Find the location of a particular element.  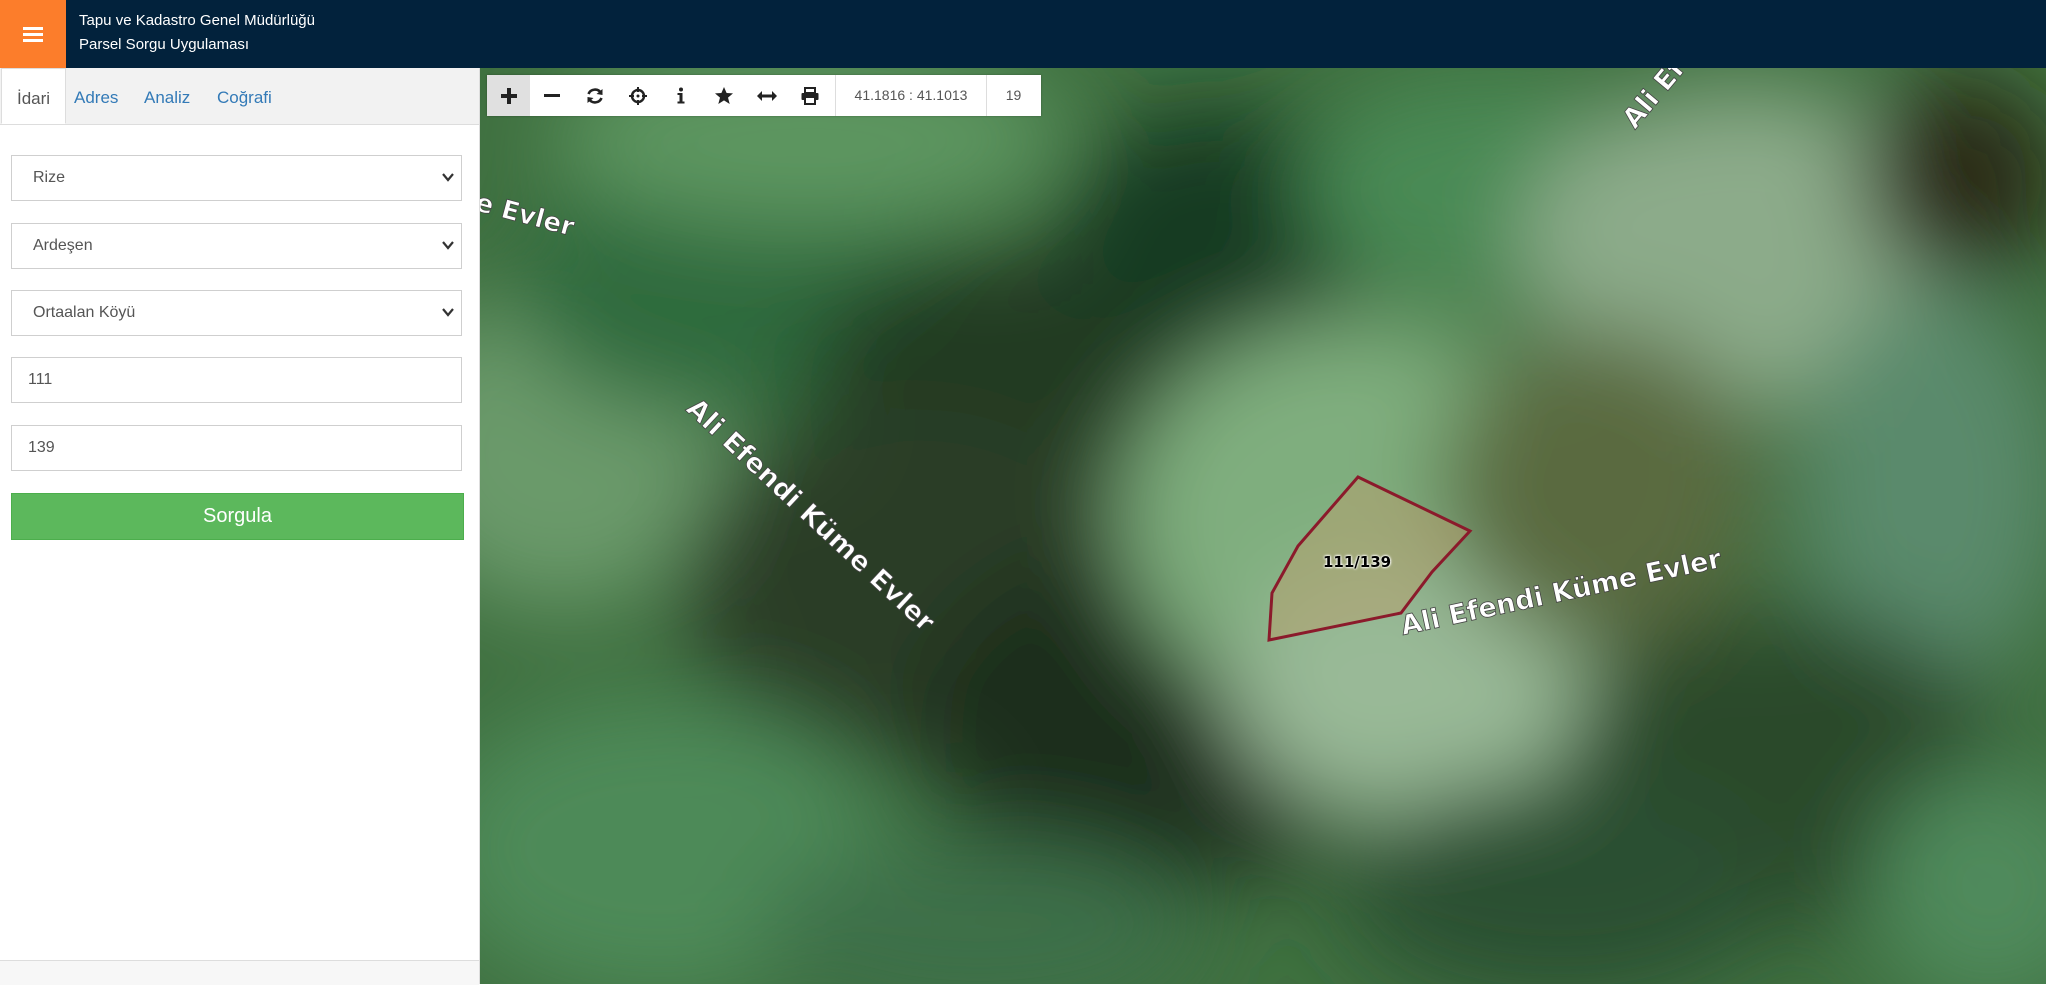

info-icon is located at coordinates (680, 95).